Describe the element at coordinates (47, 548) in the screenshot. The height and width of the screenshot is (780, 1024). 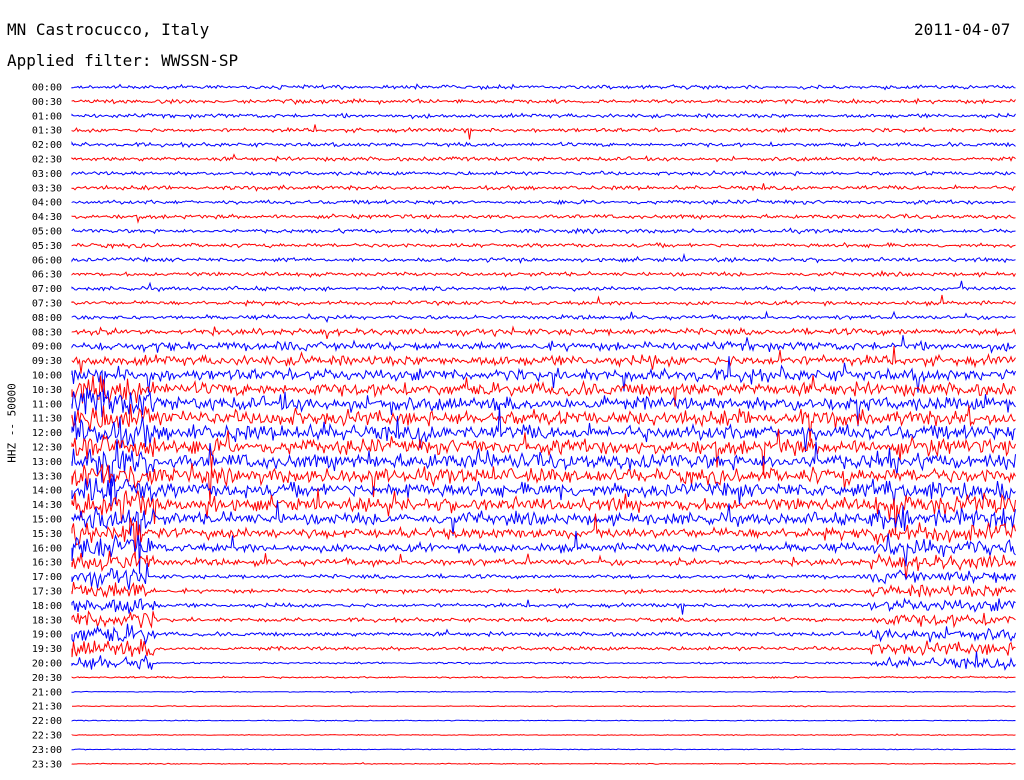
I see `time-tick-label: 16:00` at that location.